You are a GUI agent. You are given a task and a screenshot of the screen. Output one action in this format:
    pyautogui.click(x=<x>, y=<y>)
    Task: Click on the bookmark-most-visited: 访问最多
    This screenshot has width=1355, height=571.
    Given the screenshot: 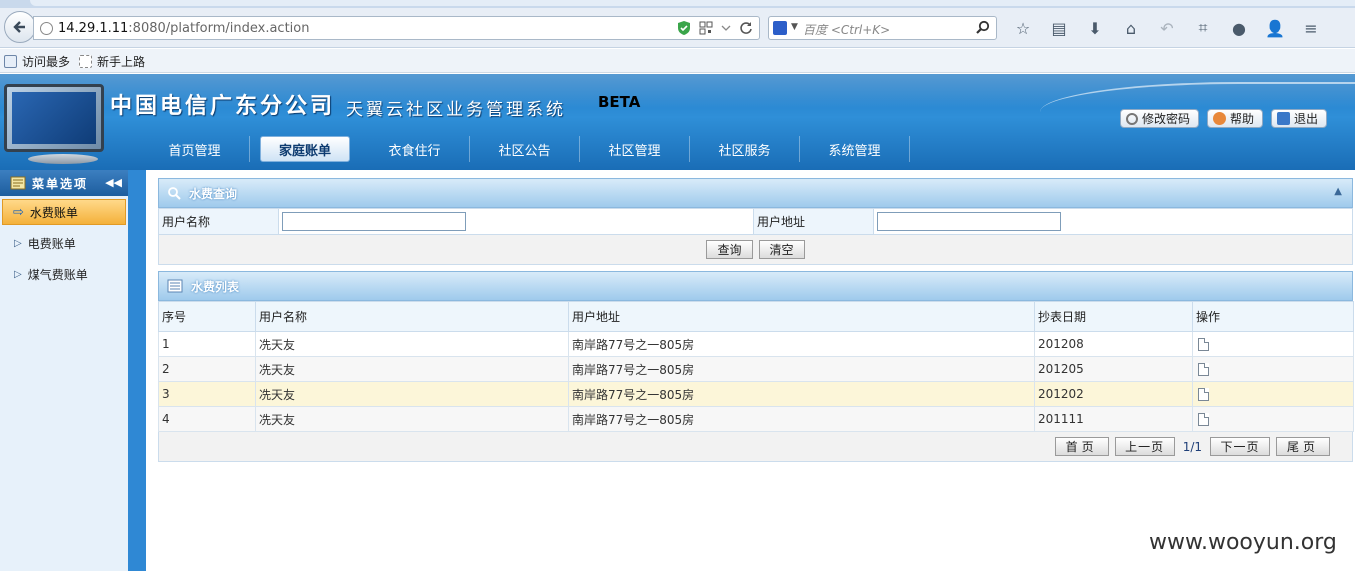 What is the action you would take?
    pyautogui.click(x=37, y=61)
    